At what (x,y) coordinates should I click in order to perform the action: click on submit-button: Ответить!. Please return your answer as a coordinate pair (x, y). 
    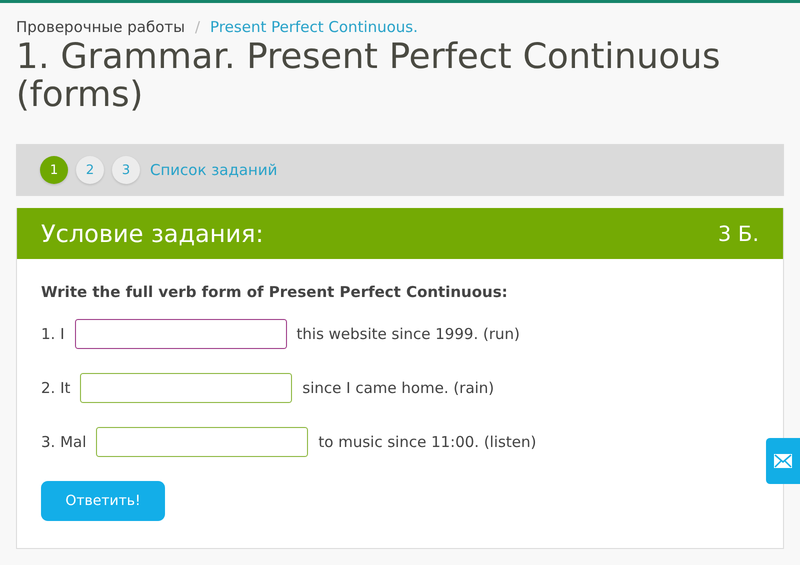
    Looking at the image, I should click on (103, 501).